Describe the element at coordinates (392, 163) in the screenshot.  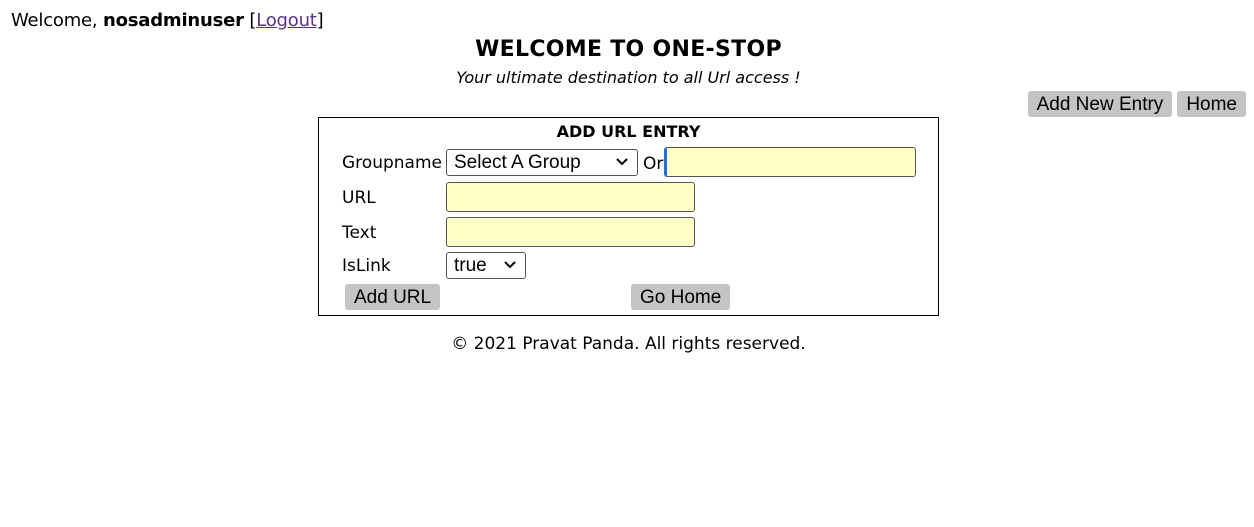
I see `groupname-label: Groupname` at that location.